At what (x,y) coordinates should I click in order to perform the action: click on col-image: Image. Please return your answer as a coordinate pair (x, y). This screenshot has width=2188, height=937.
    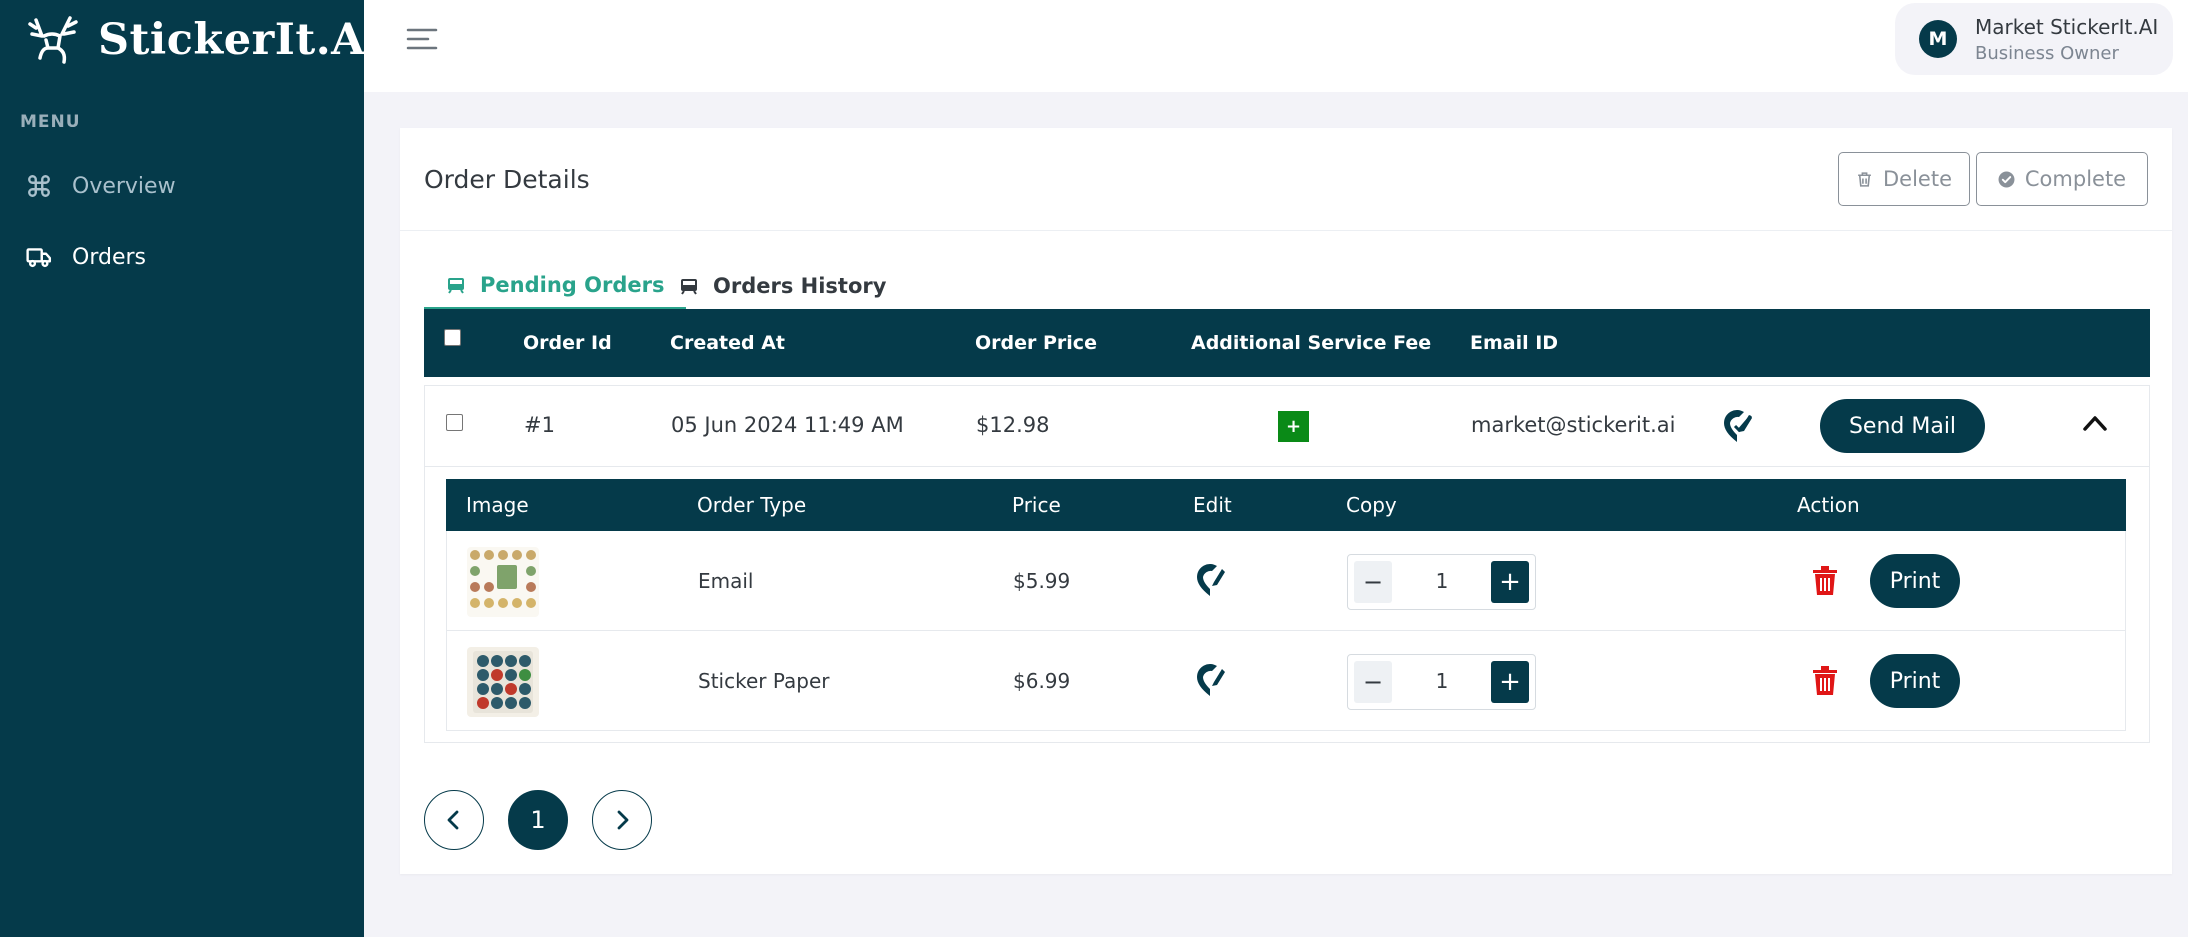
    Looking at the image, I should click on (497, 505).